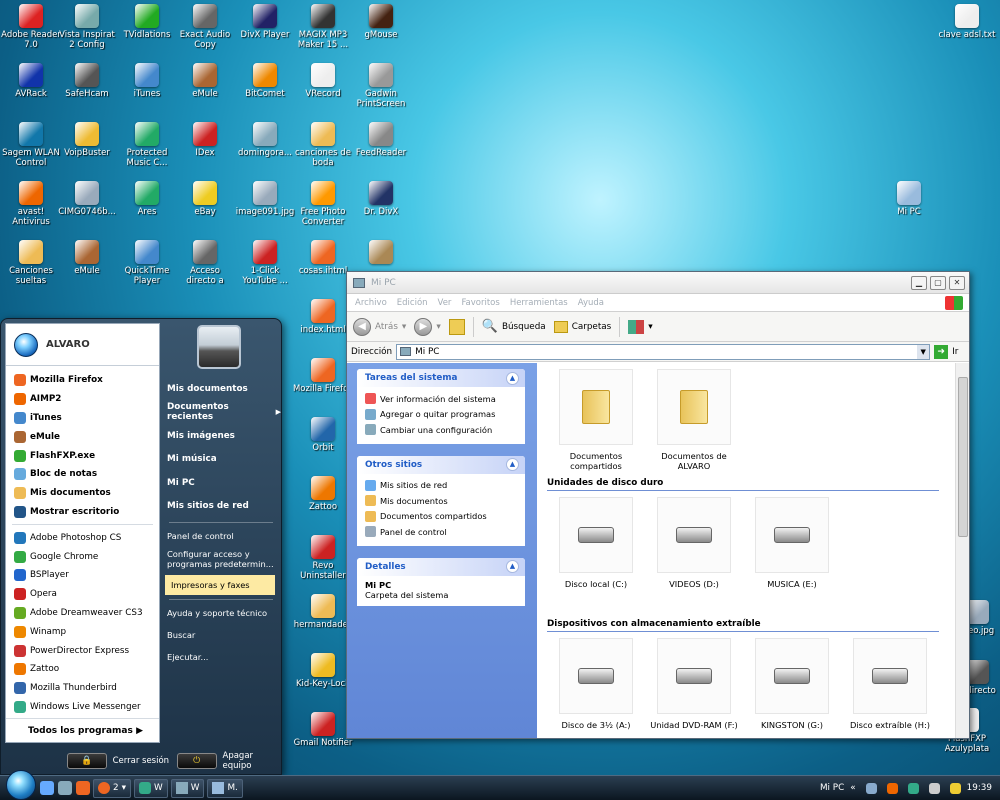 The image size is (1000, 800). Describe the element at coordinates (456, 326) in the screenshot. I see `up-folder-button` at that location.